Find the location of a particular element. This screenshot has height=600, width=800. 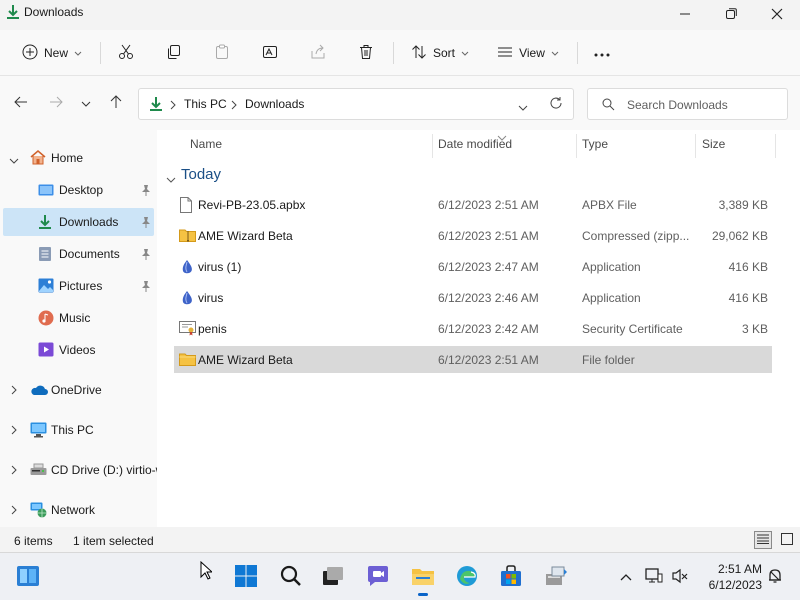

rename-button is located at coordinates (270, 53).